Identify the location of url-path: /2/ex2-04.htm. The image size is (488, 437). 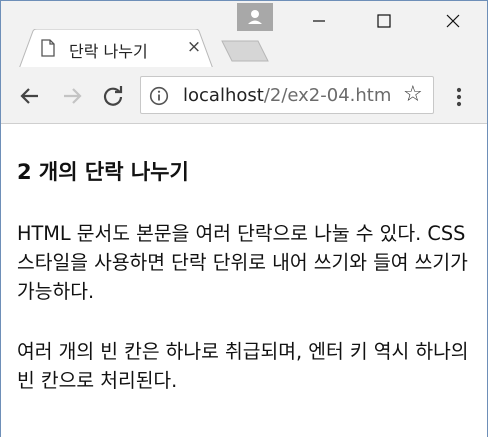
(327, 95).